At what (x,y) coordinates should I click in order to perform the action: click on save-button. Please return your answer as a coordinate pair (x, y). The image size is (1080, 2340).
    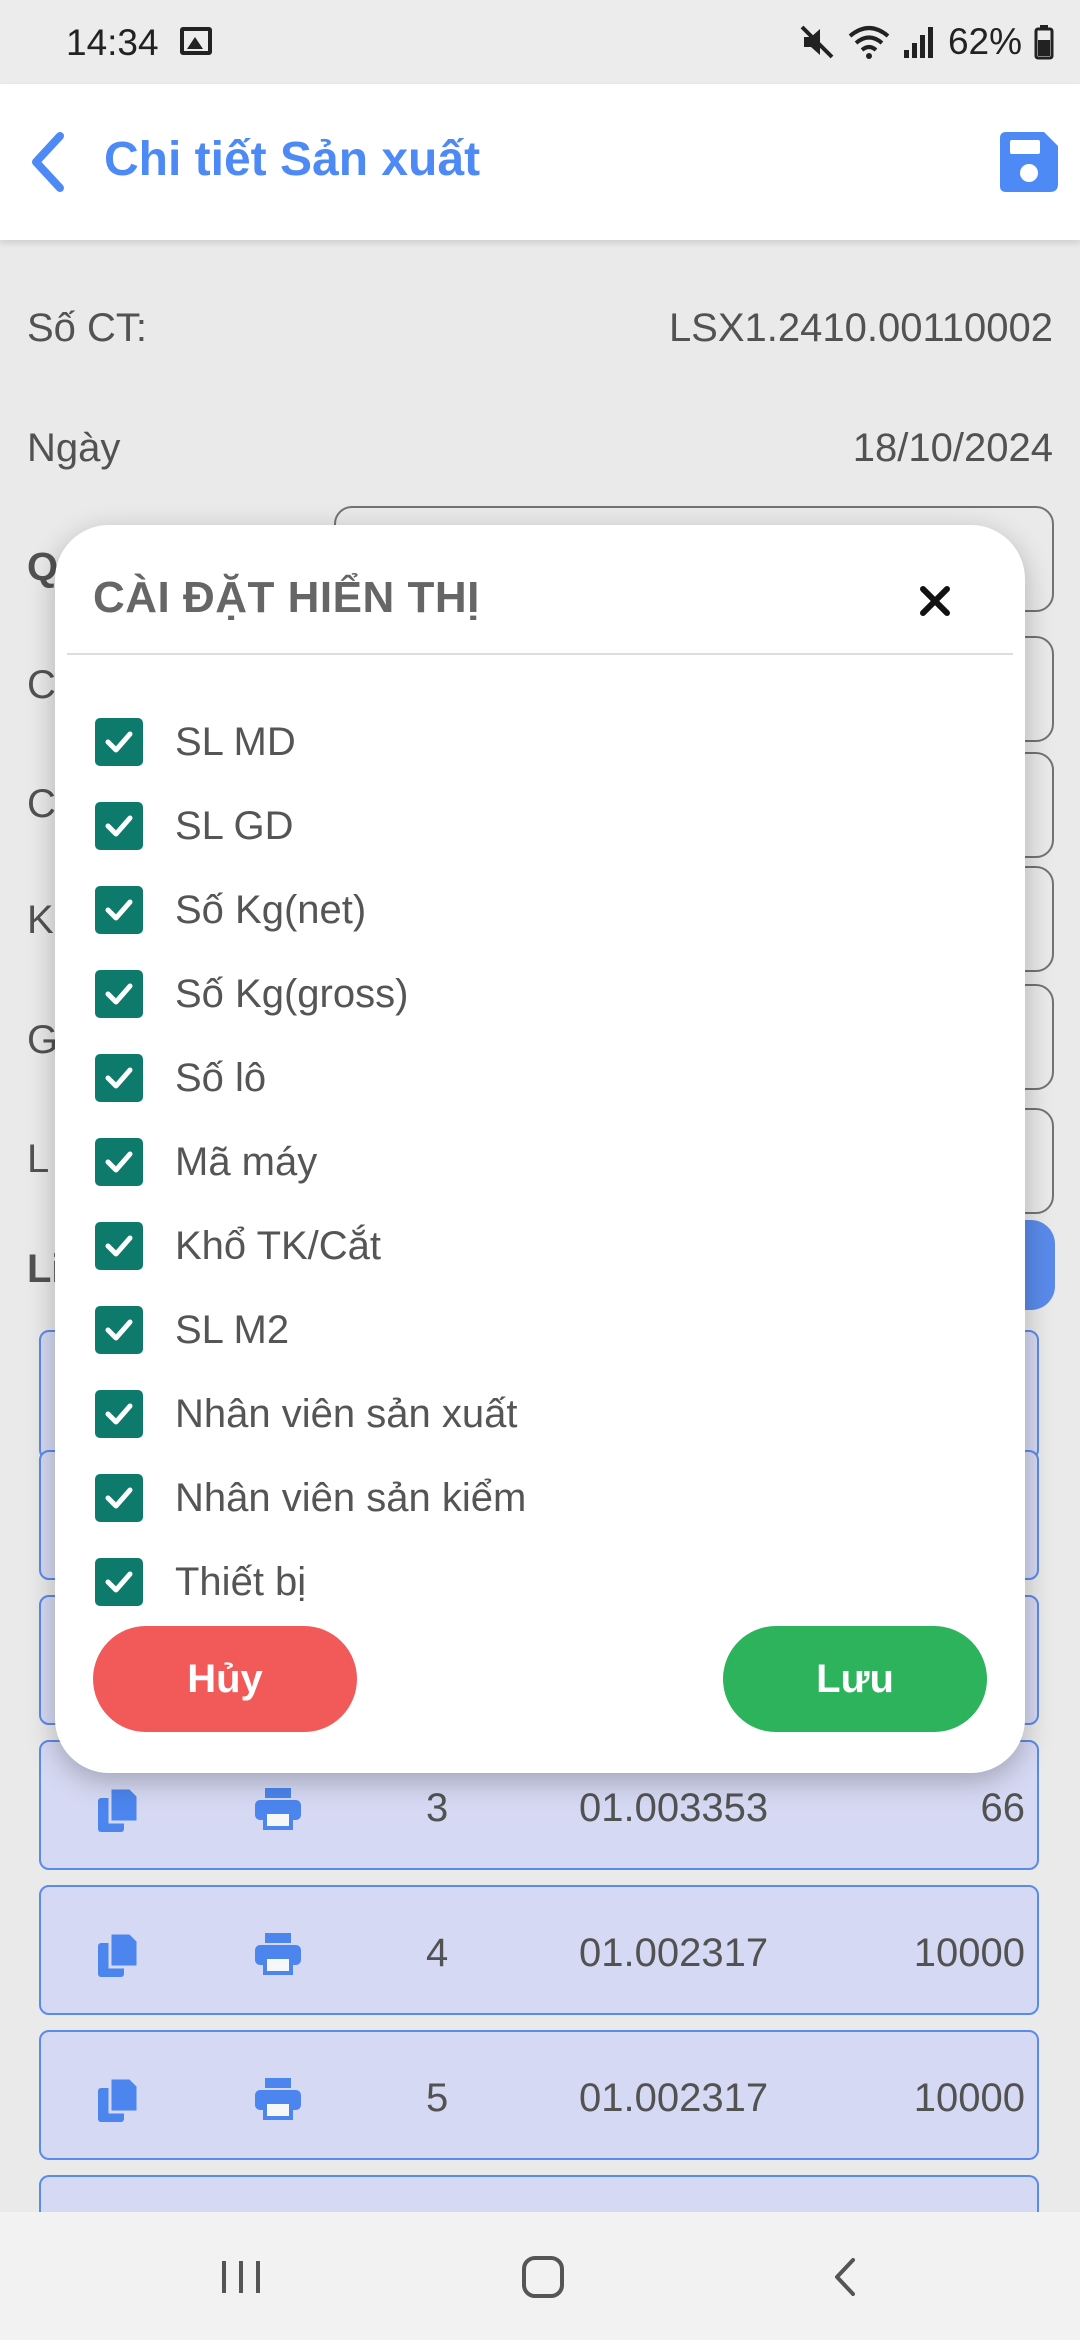
    Looking at the image, I should click on (1028, 162).